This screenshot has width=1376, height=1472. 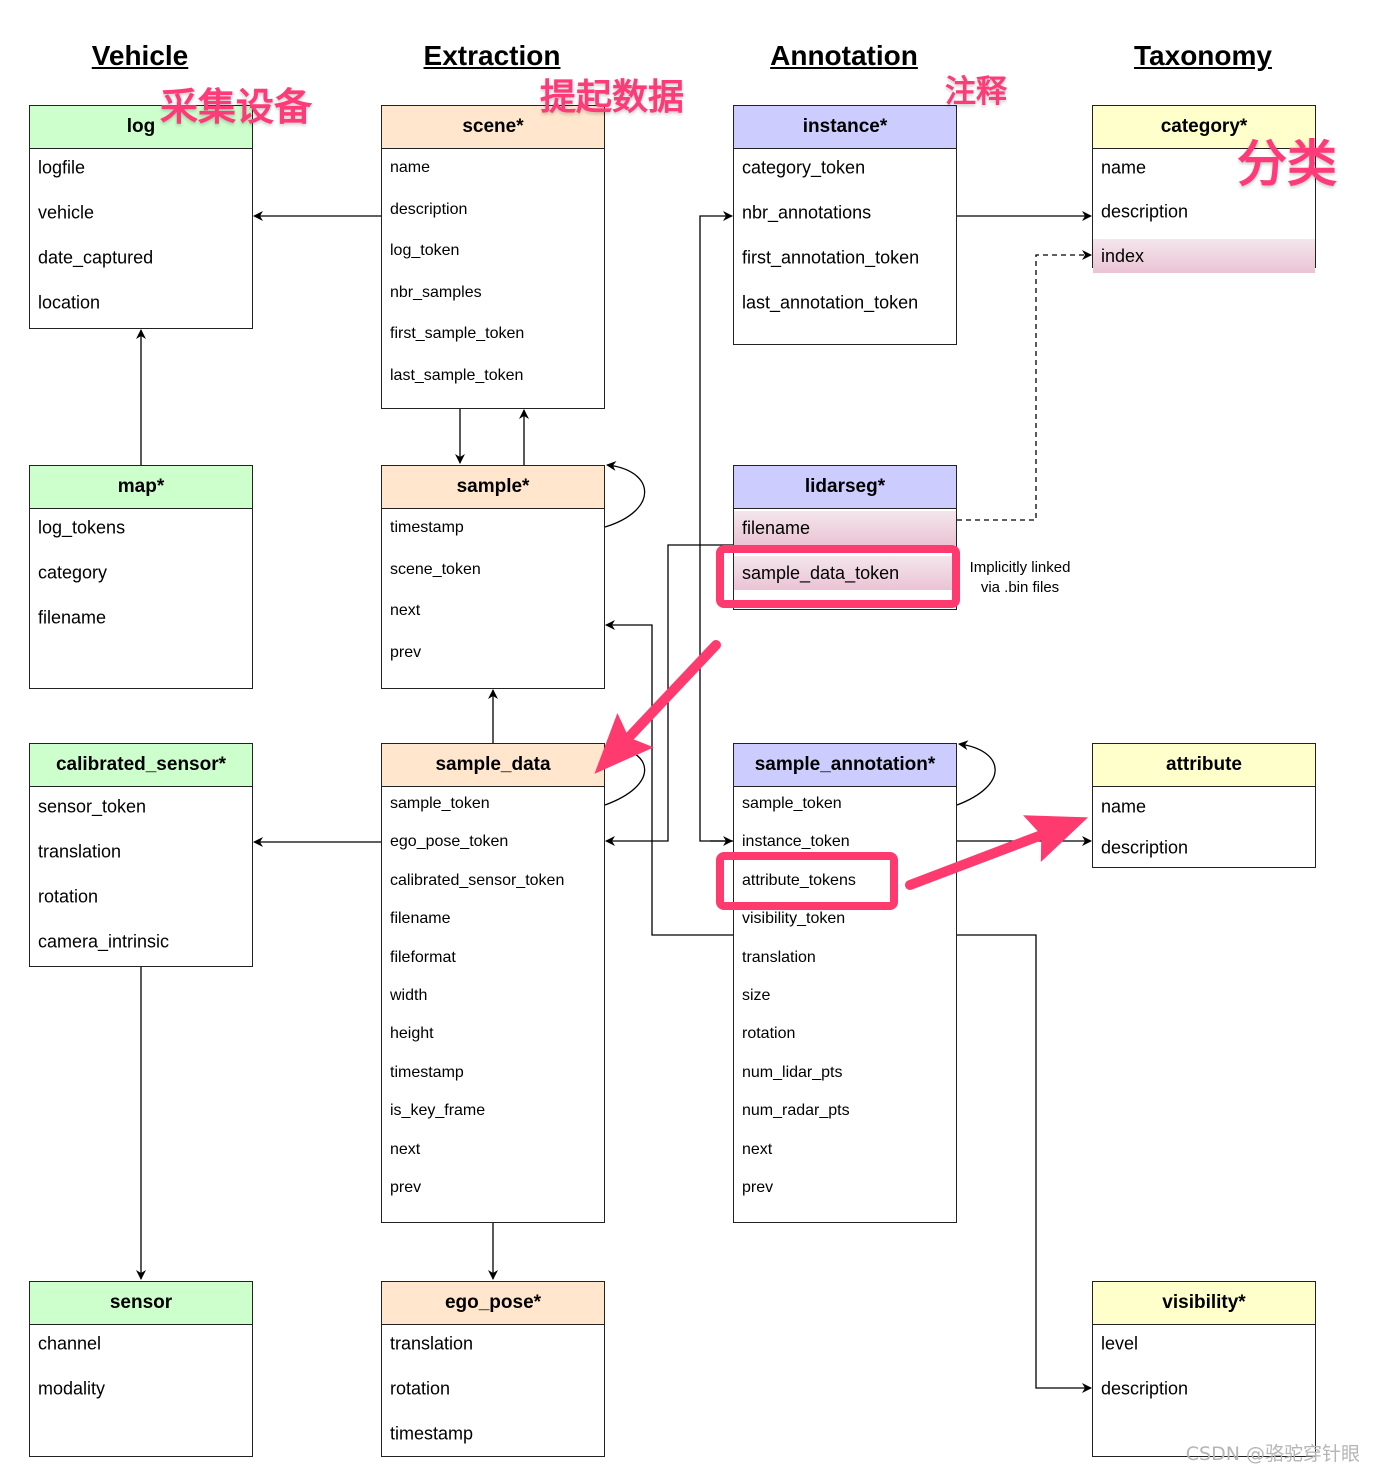 I want to click on note-line-1: Implicitly linked, so click(x=1020, y=567).